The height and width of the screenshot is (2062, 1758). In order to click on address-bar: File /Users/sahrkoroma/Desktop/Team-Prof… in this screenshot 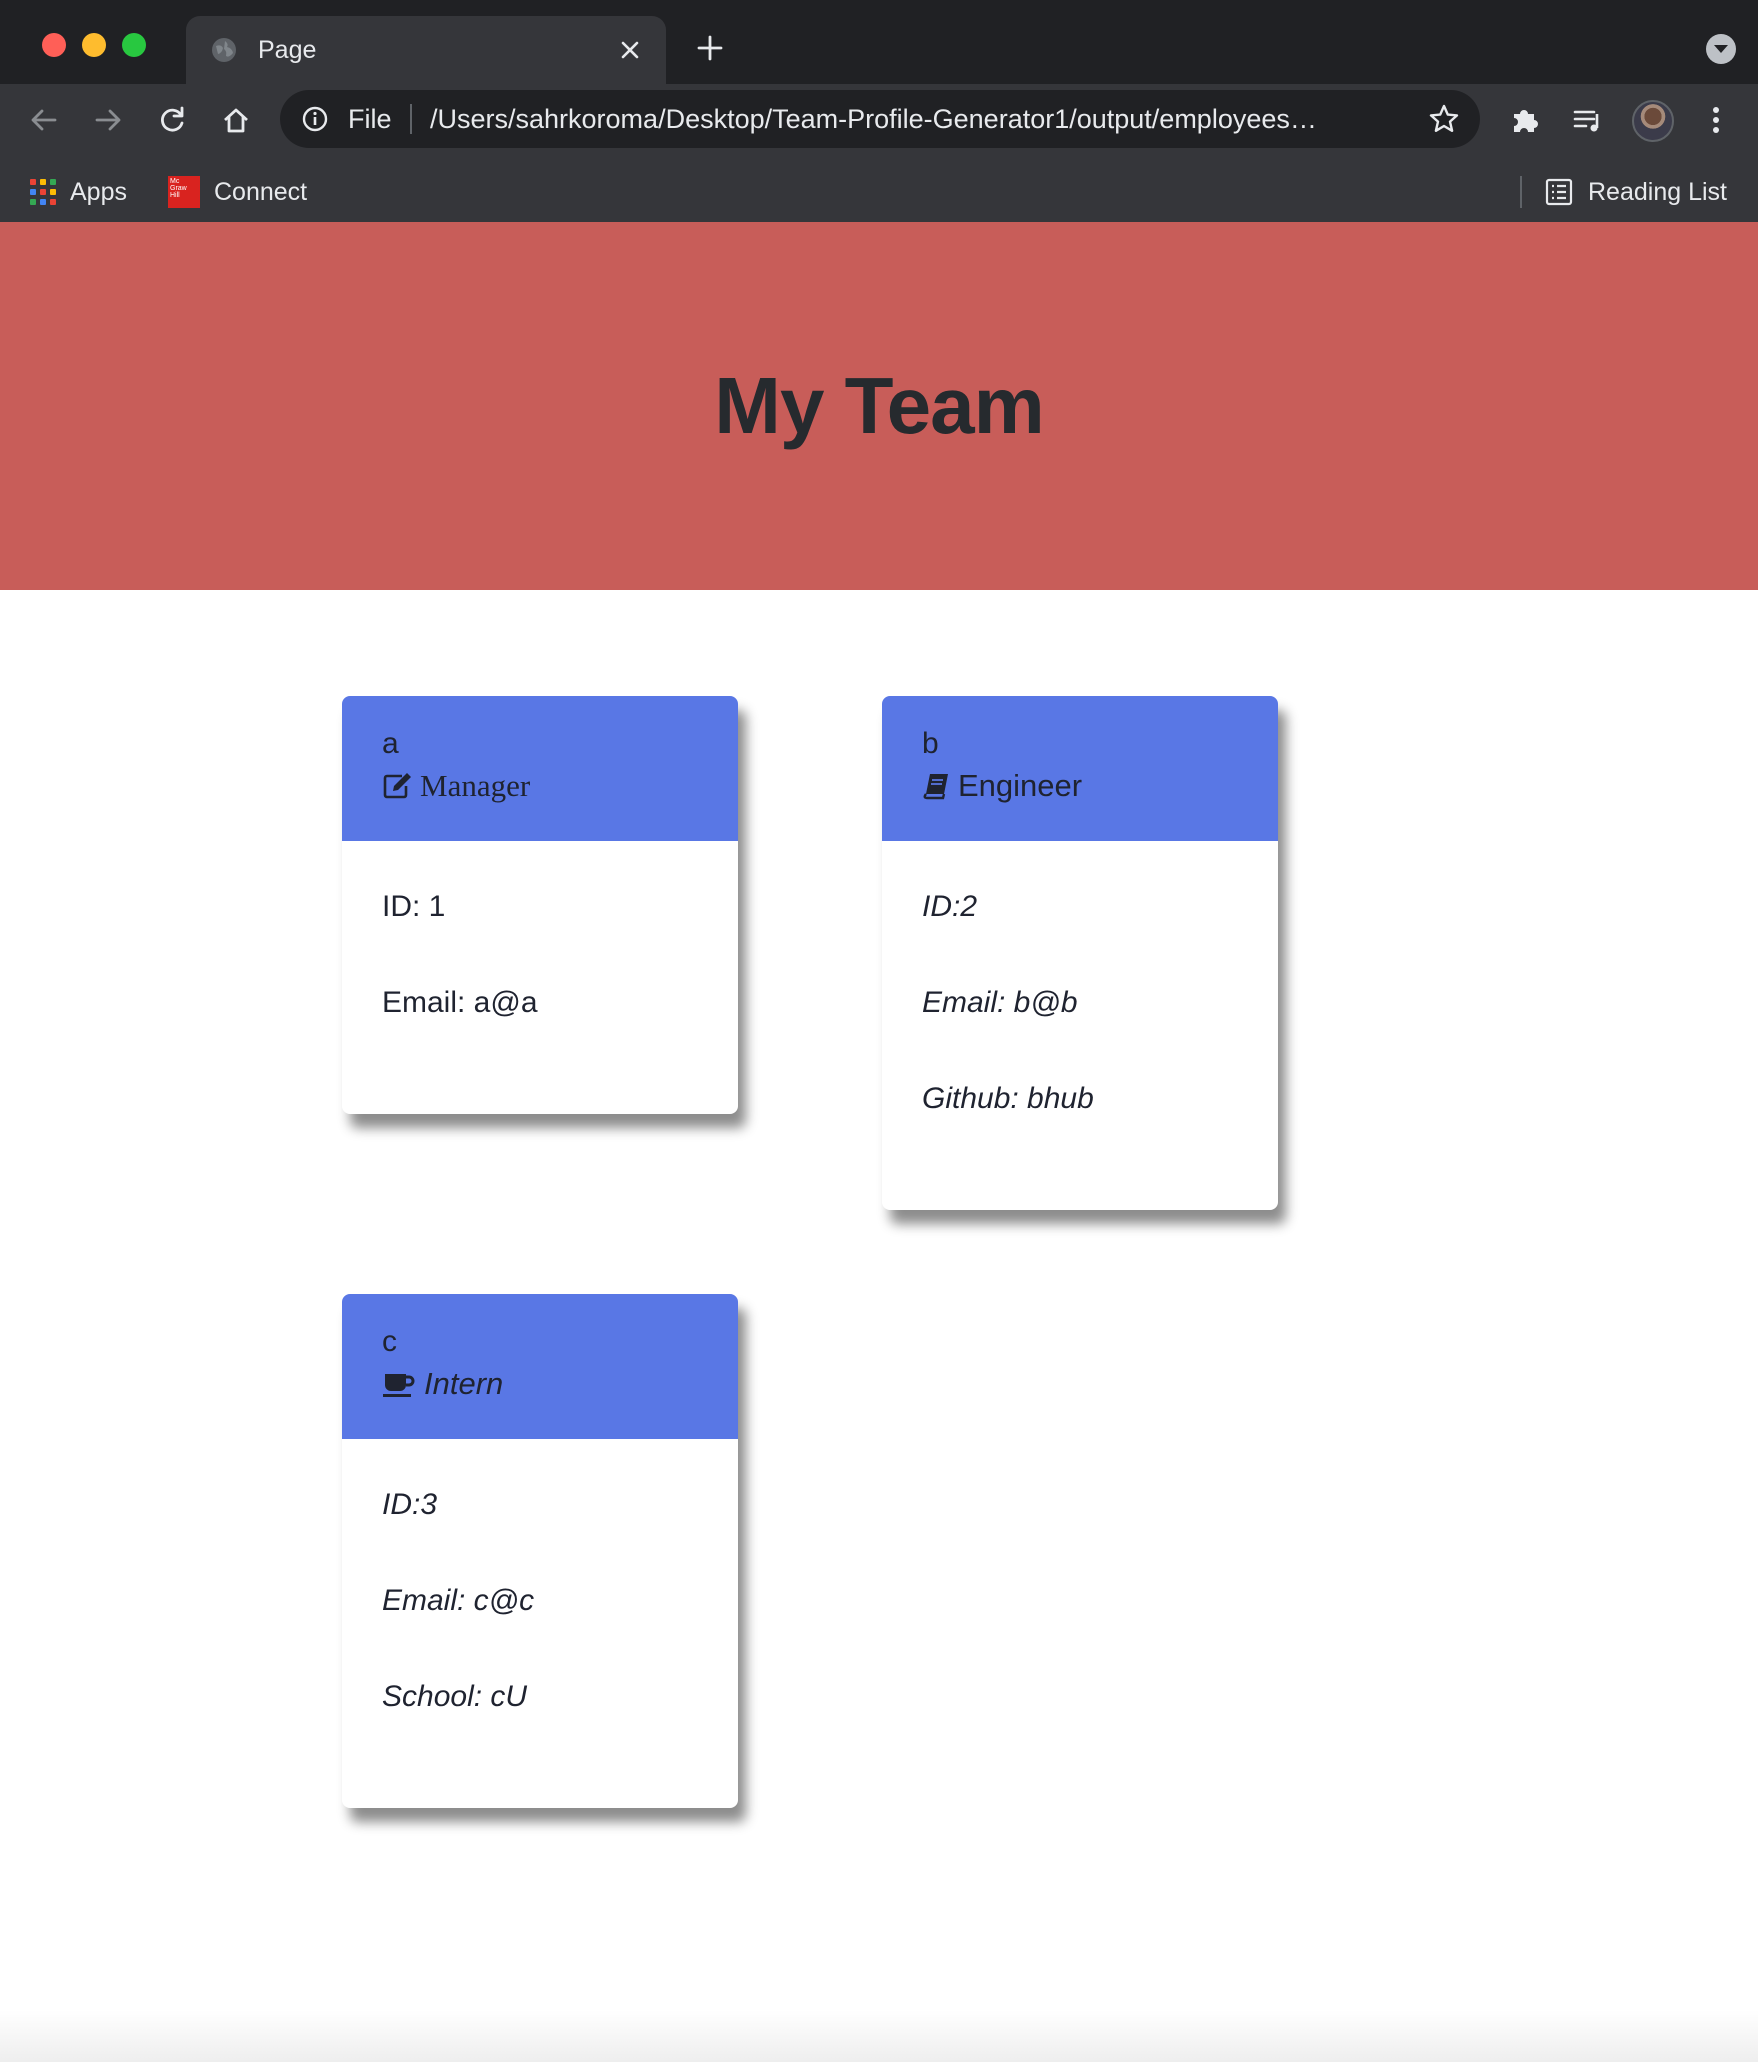, I will do `click(880, 119)`.